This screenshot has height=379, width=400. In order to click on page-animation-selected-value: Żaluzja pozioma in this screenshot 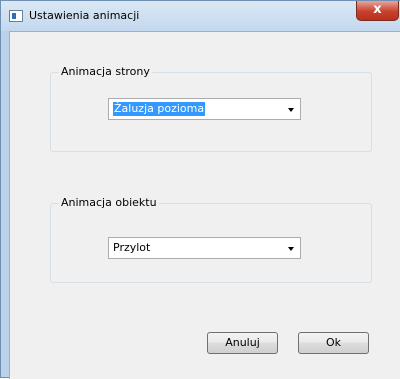, I will do `click(159, 109)`.